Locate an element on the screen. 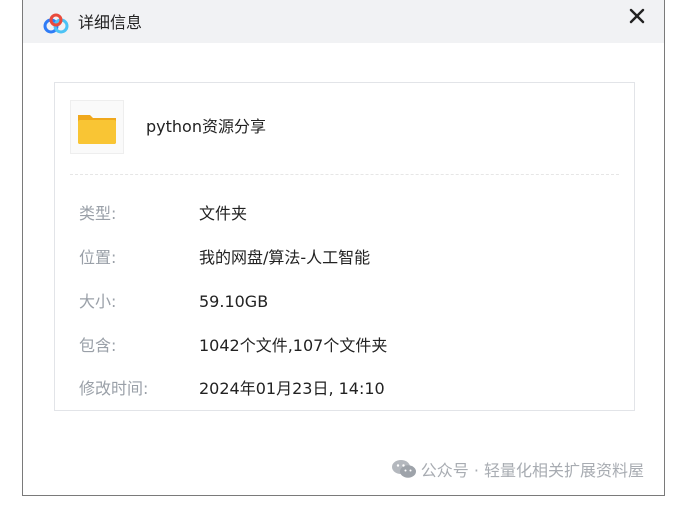 This screenshot has height=508, width=673. detail-label: 类型: is located at coordinates (98, 213).